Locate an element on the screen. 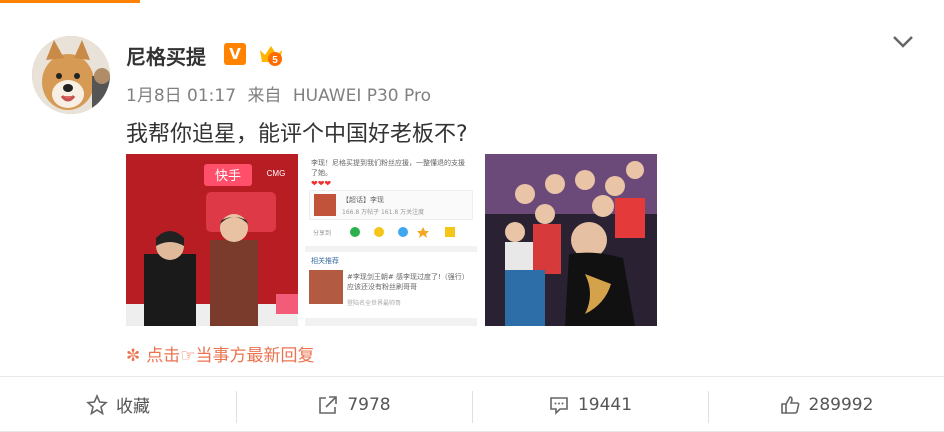  share-to-label: 分享到 is located at coordinates (322, 233).